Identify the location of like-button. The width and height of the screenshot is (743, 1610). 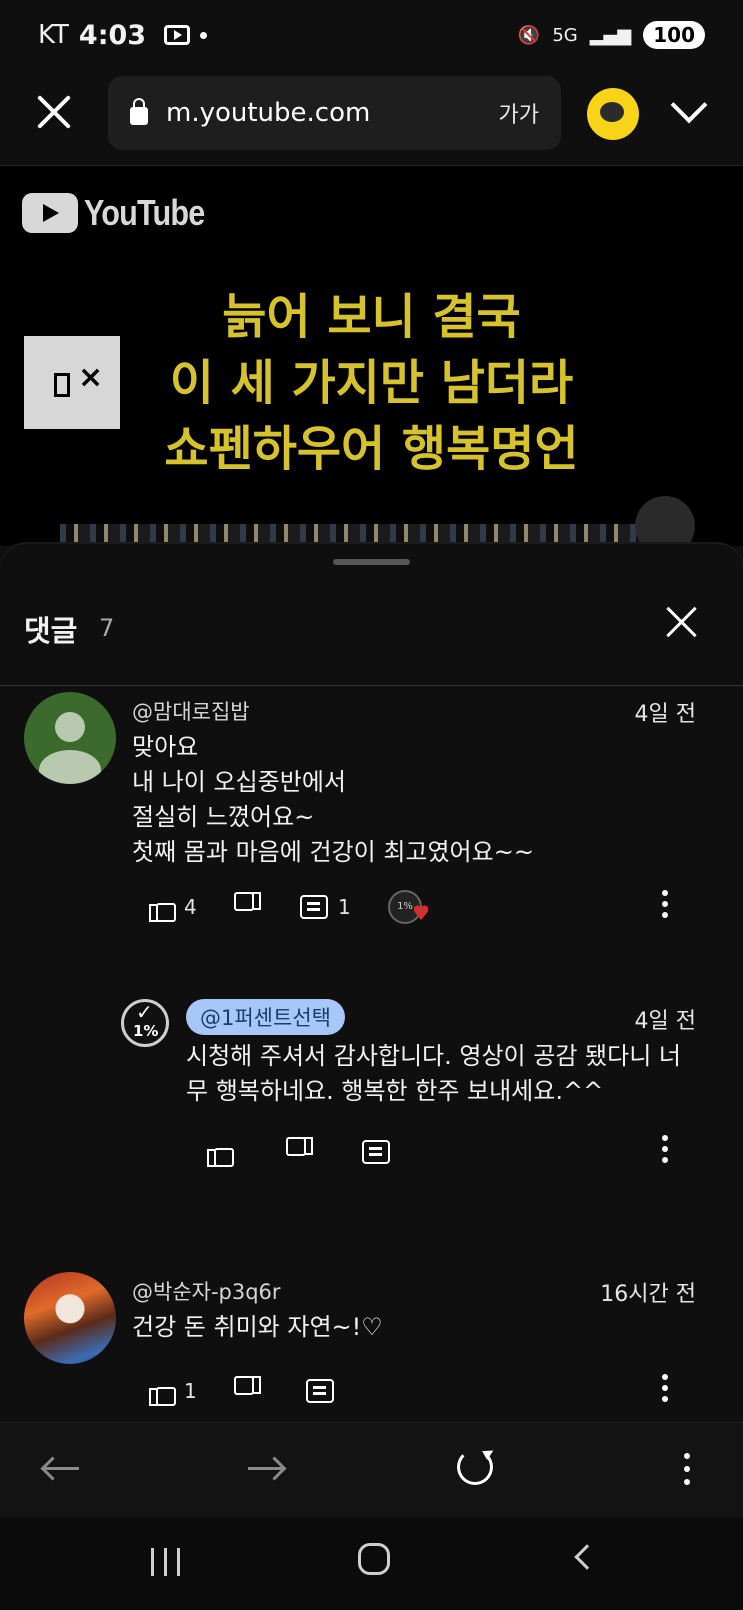
(220, 1152).